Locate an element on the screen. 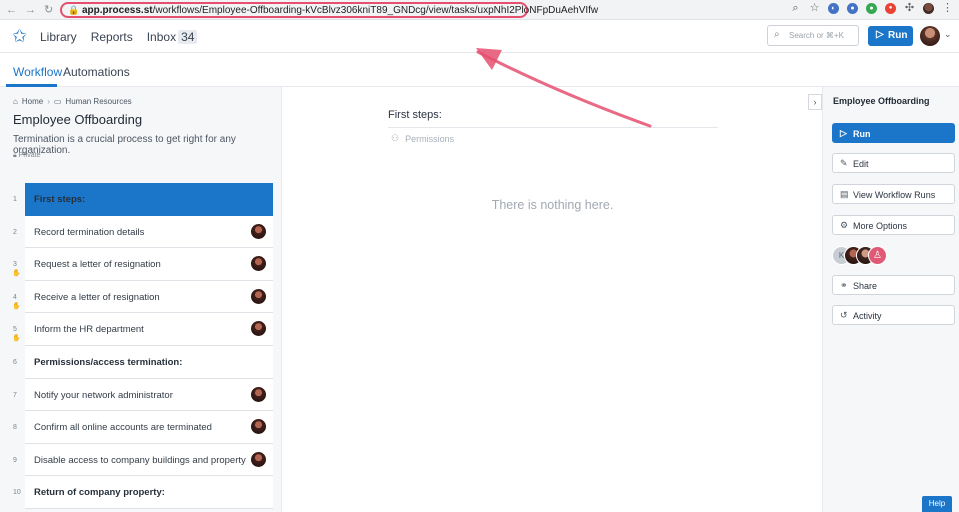  zoom-icon: ⌕ is located at coordinates (795, 8).